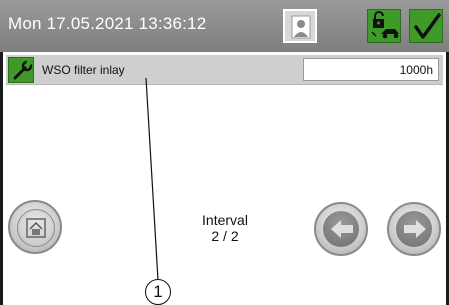  I want to click on callout-leader-line, so click(152, 179).